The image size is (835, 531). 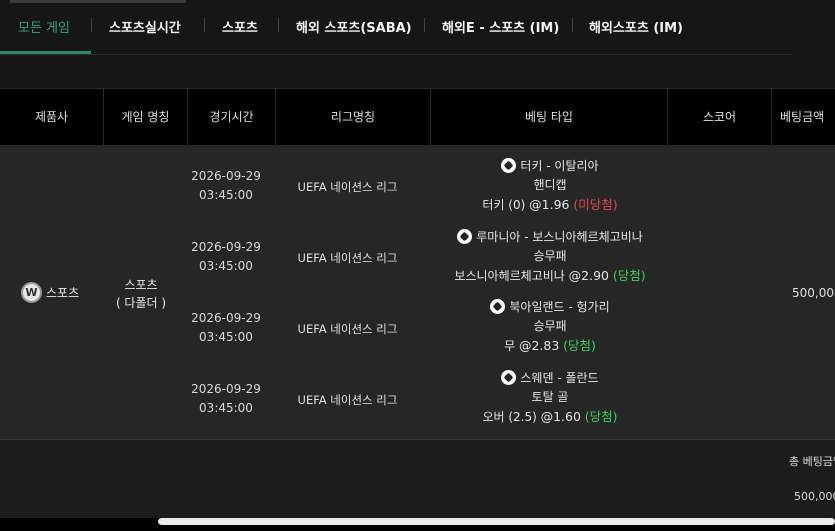 I want to click on header-provider: 제품사, so click(x=52, y=117).